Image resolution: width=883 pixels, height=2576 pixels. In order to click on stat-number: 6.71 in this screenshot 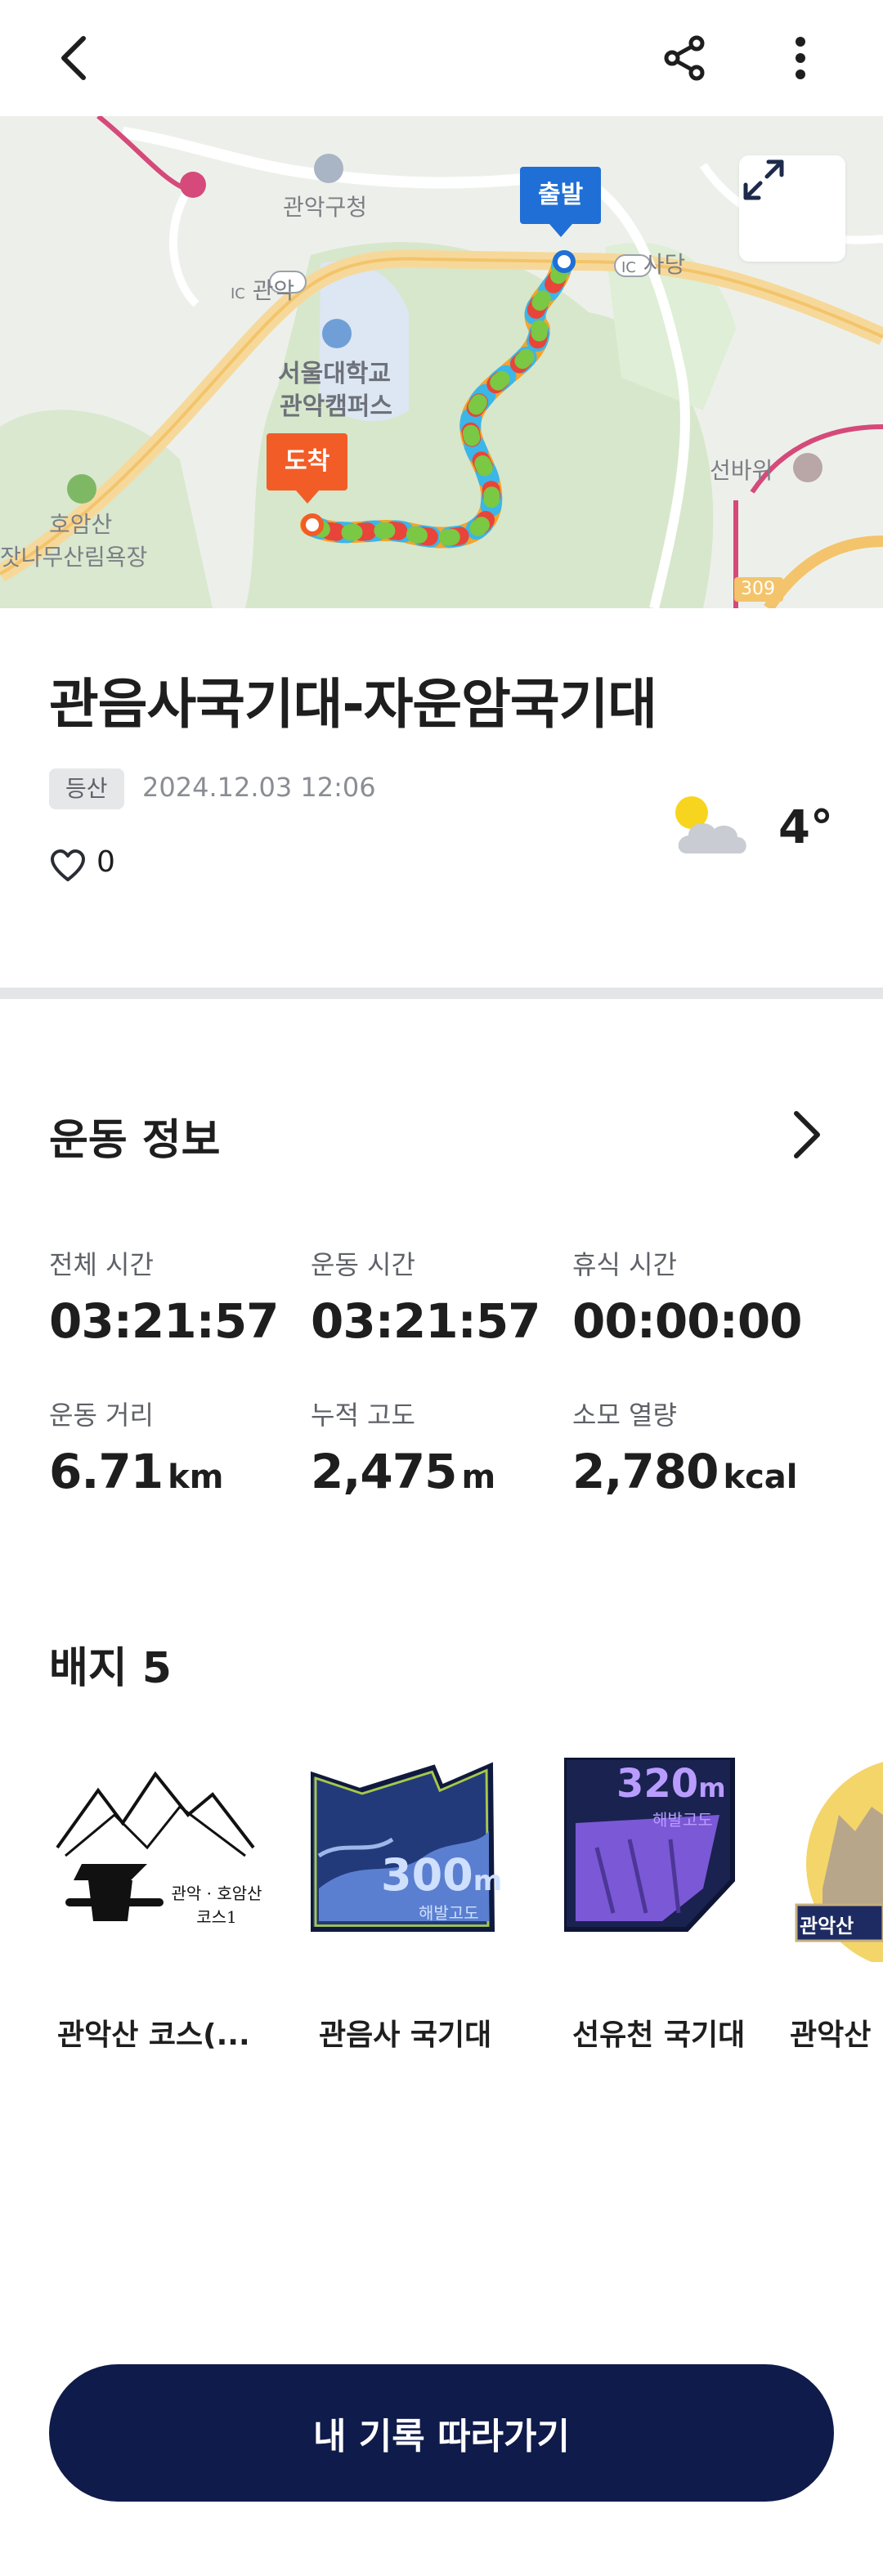, I will do `click(106, 1471)`.